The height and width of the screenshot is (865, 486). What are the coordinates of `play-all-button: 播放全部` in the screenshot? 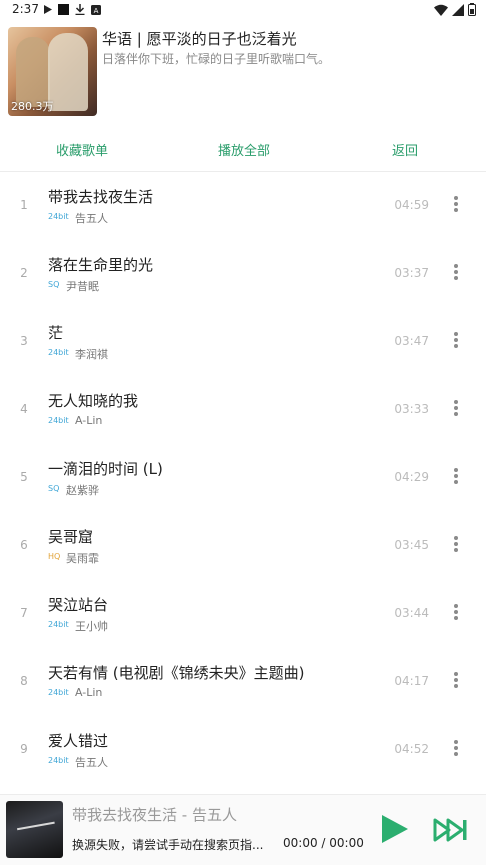 It's located at (244, 149).